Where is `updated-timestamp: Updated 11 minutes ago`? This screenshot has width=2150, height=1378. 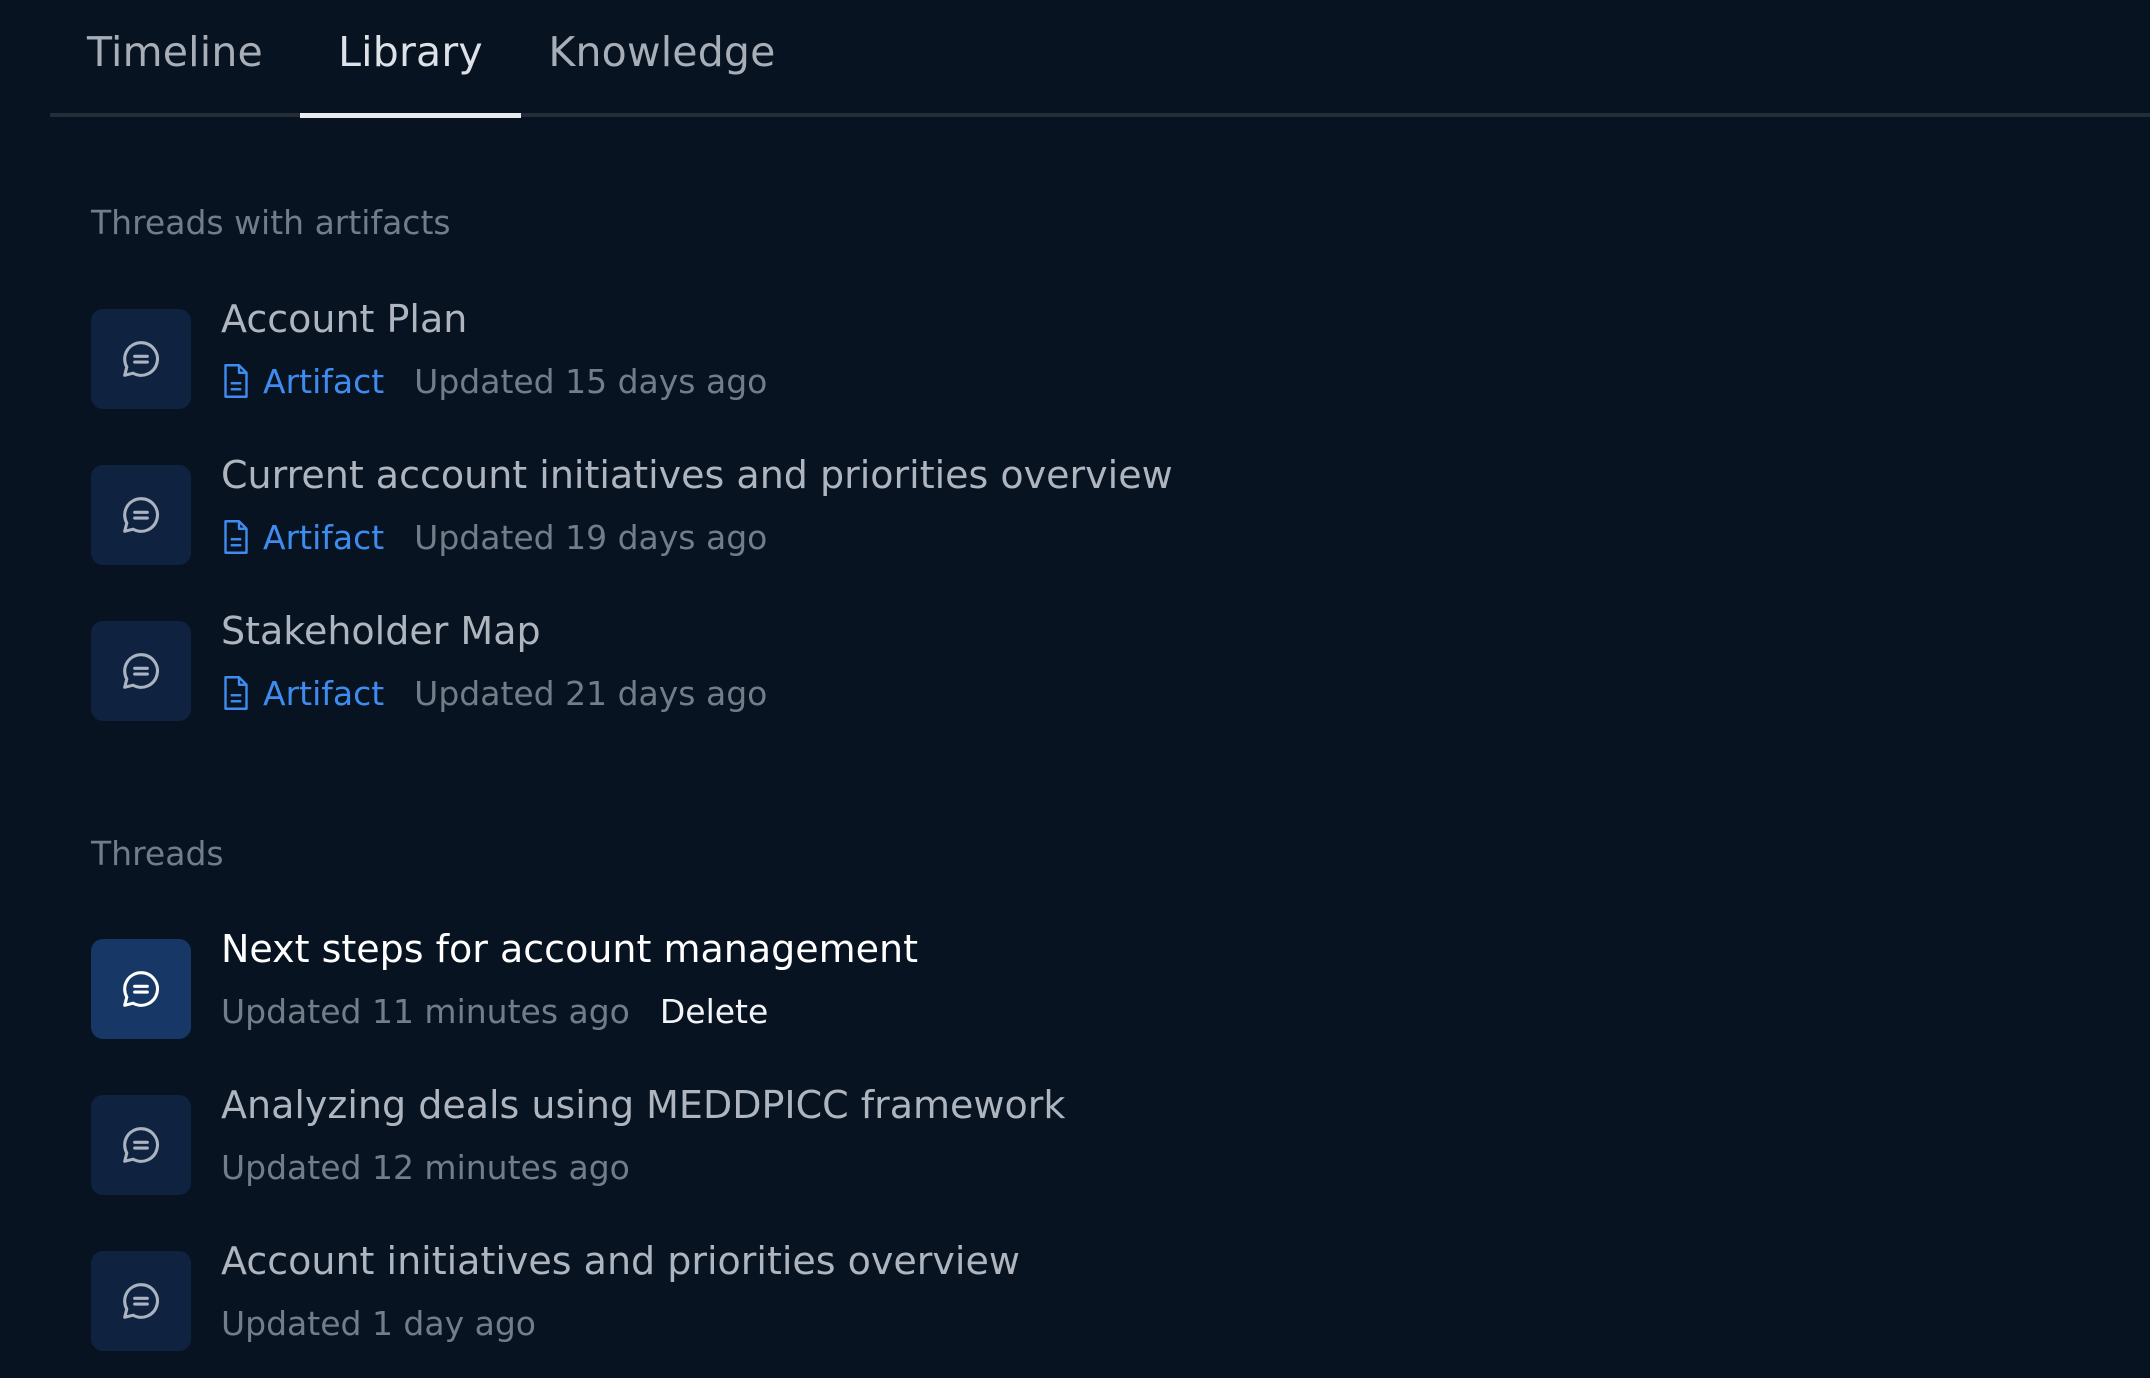 updated-timestamp: Updated 11 minutes ago is located at coordinates (425, 1011).